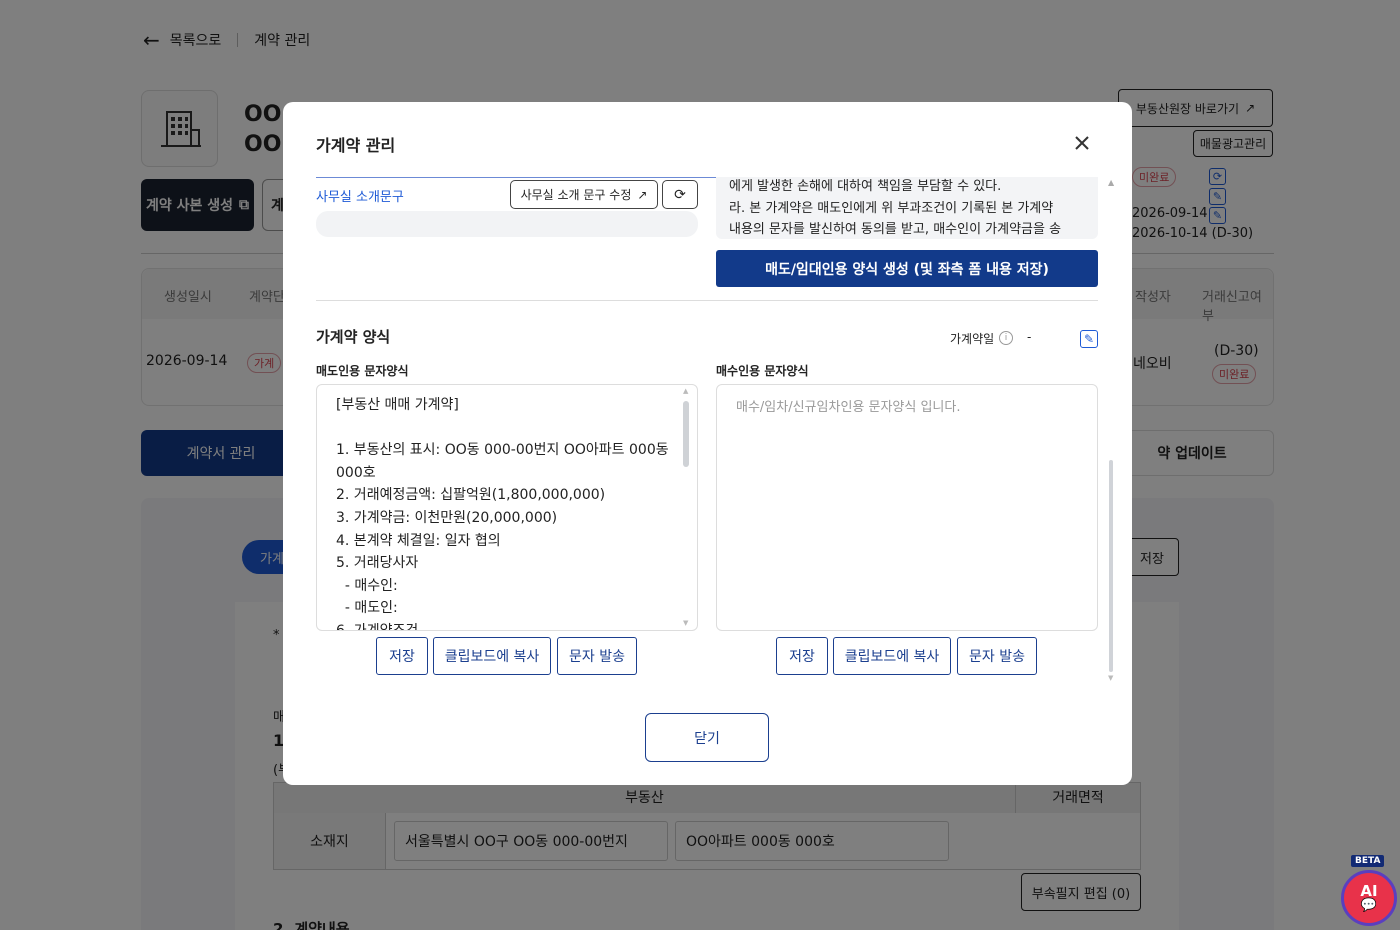 This screenshot has height=930, width=1400. I want to click on seller-line: 5. 거래당사자, so click(377, 563).